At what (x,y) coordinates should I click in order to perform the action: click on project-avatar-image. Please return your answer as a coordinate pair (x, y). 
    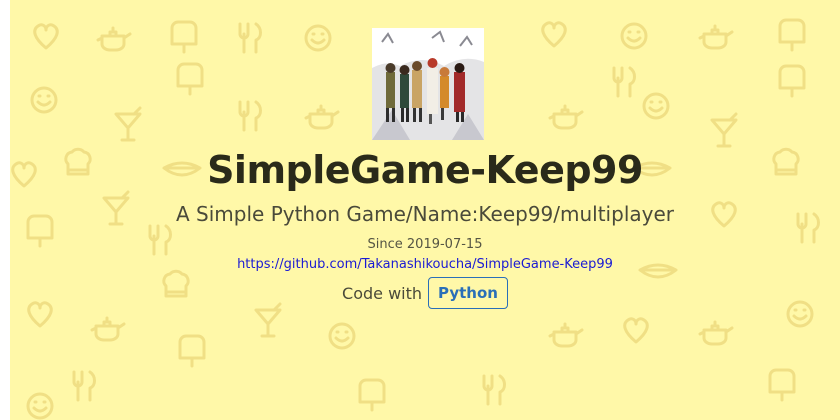
    Looking at the image, I should click on (428, 84).